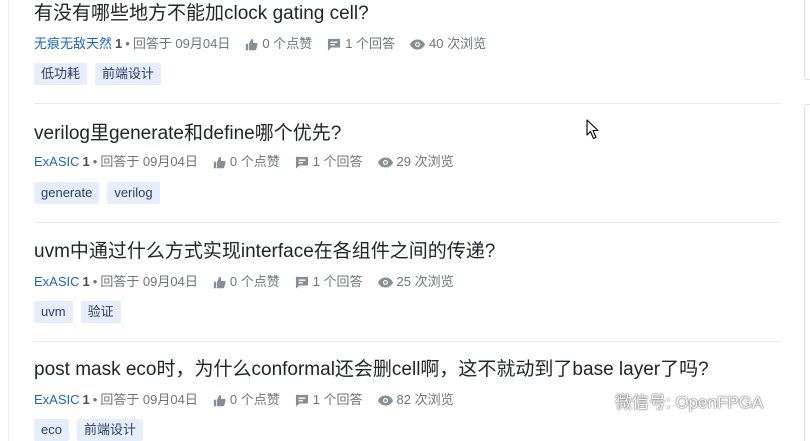  I want to click on views-count: 29 次浏览, so click(425, 161).